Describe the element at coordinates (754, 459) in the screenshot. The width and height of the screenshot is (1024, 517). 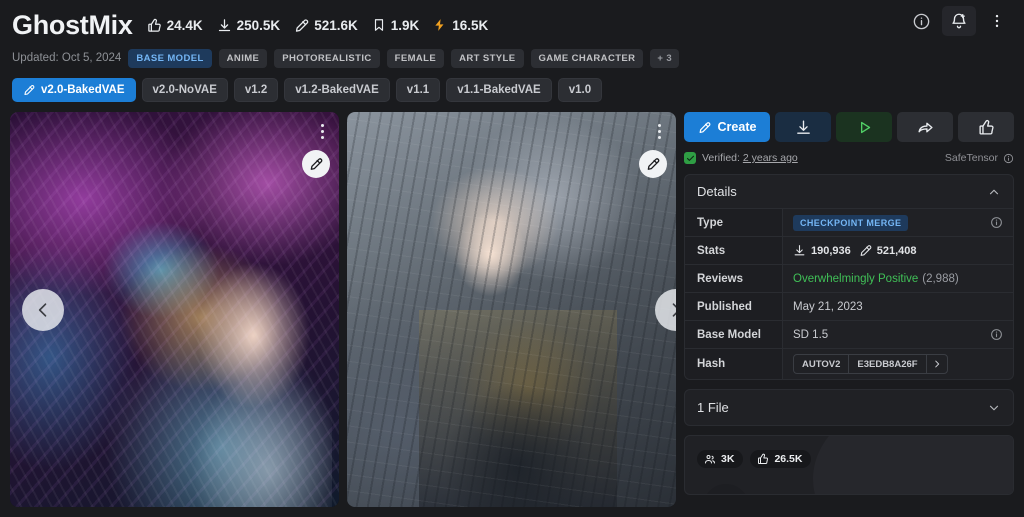
I see `resource-badges: 3K 26.5K` at that location.